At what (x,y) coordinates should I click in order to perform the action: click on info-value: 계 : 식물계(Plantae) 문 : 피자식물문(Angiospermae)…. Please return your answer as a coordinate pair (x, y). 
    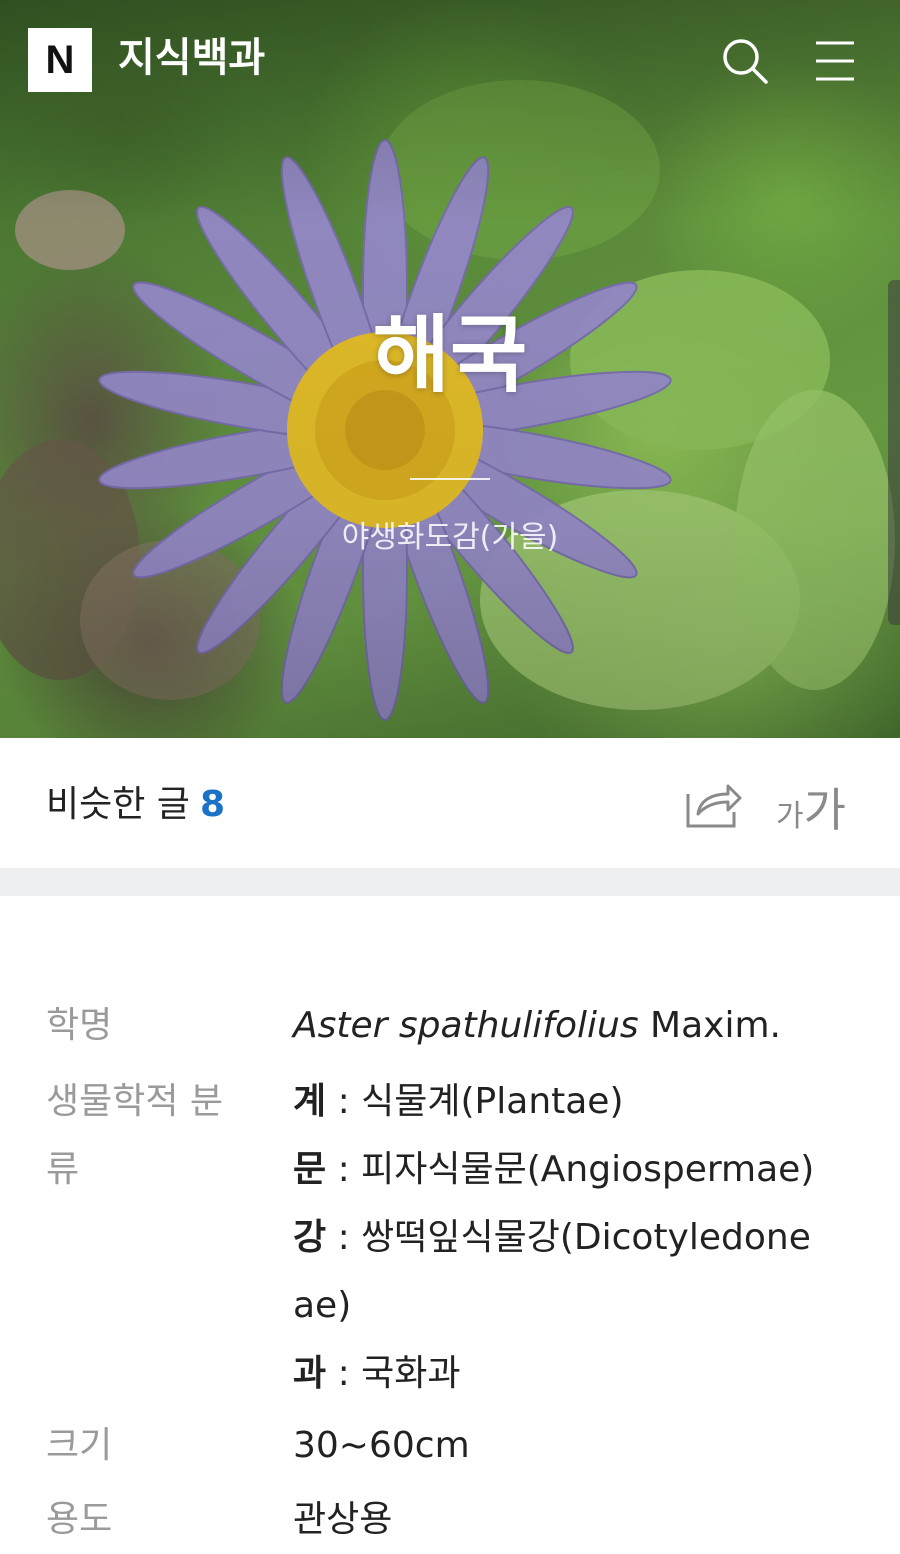
    Looking at the image, I should click on (573, 1238).